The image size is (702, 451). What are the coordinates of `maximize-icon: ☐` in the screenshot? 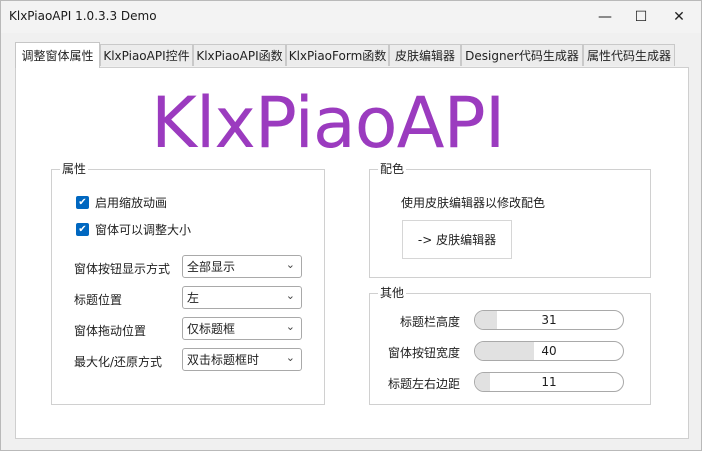 It's located at (641, 17).